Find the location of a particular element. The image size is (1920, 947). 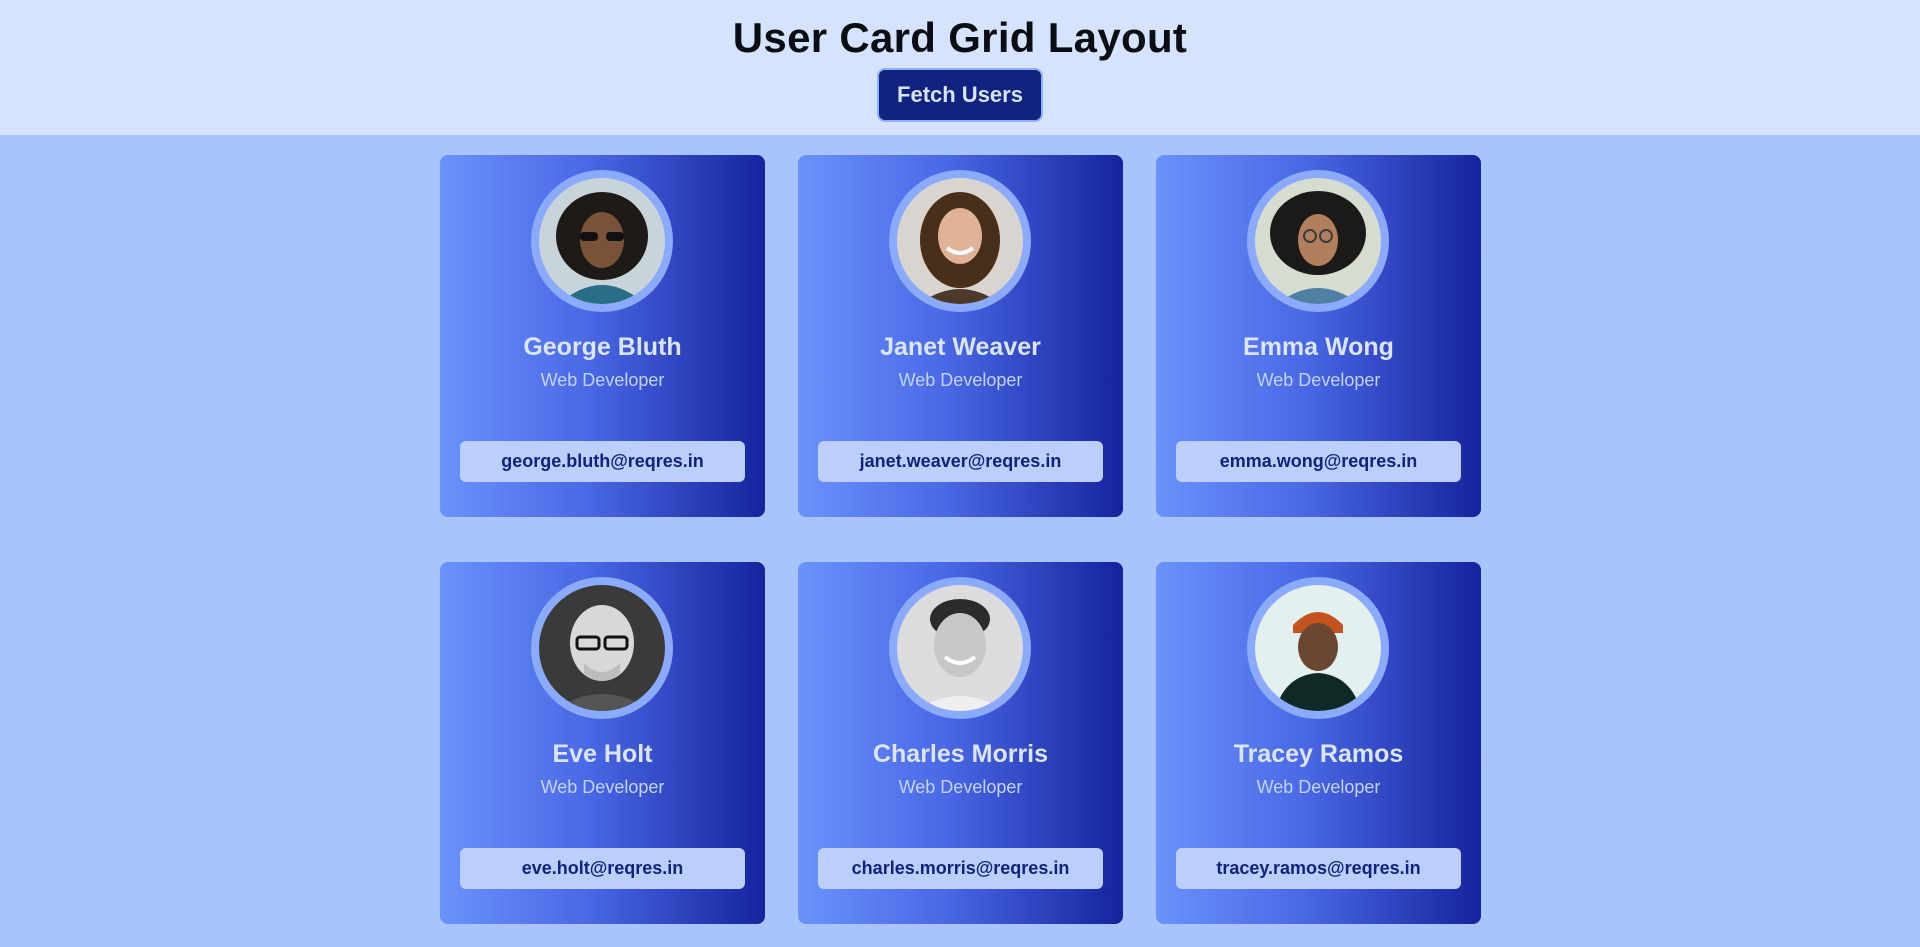

user-email-link: tracey.ramos@reqres.in is located at coordinates (1318, 868).